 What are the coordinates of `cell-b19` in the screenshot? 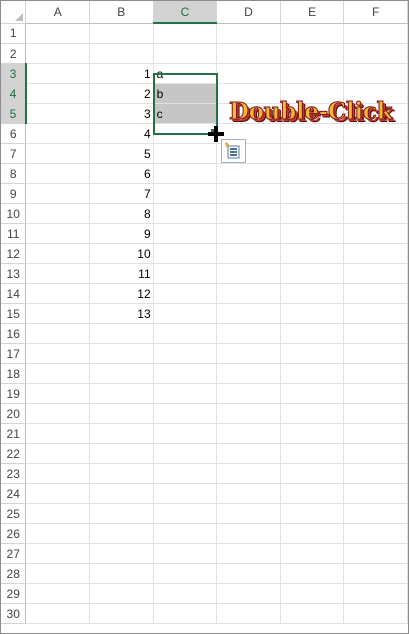 It's located at (121, 393).